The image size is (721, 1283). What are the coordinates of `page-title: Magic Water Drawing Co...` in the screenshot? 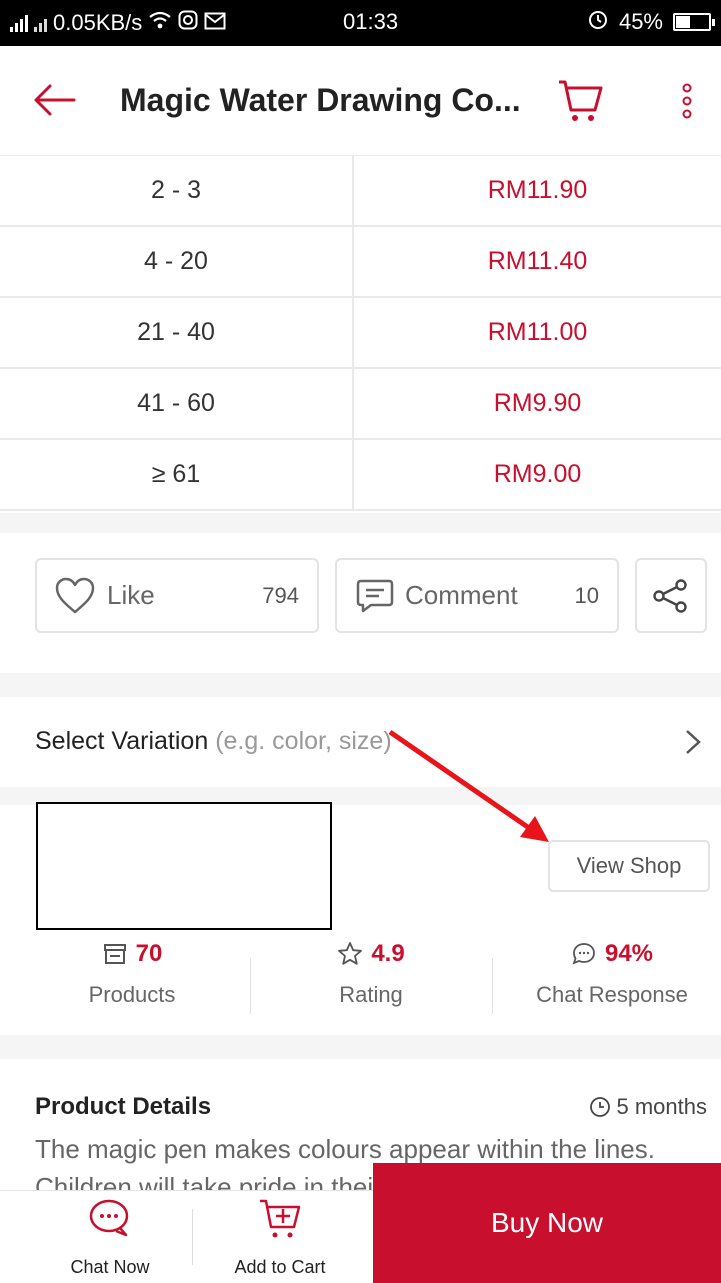 It's located at (320, 100).